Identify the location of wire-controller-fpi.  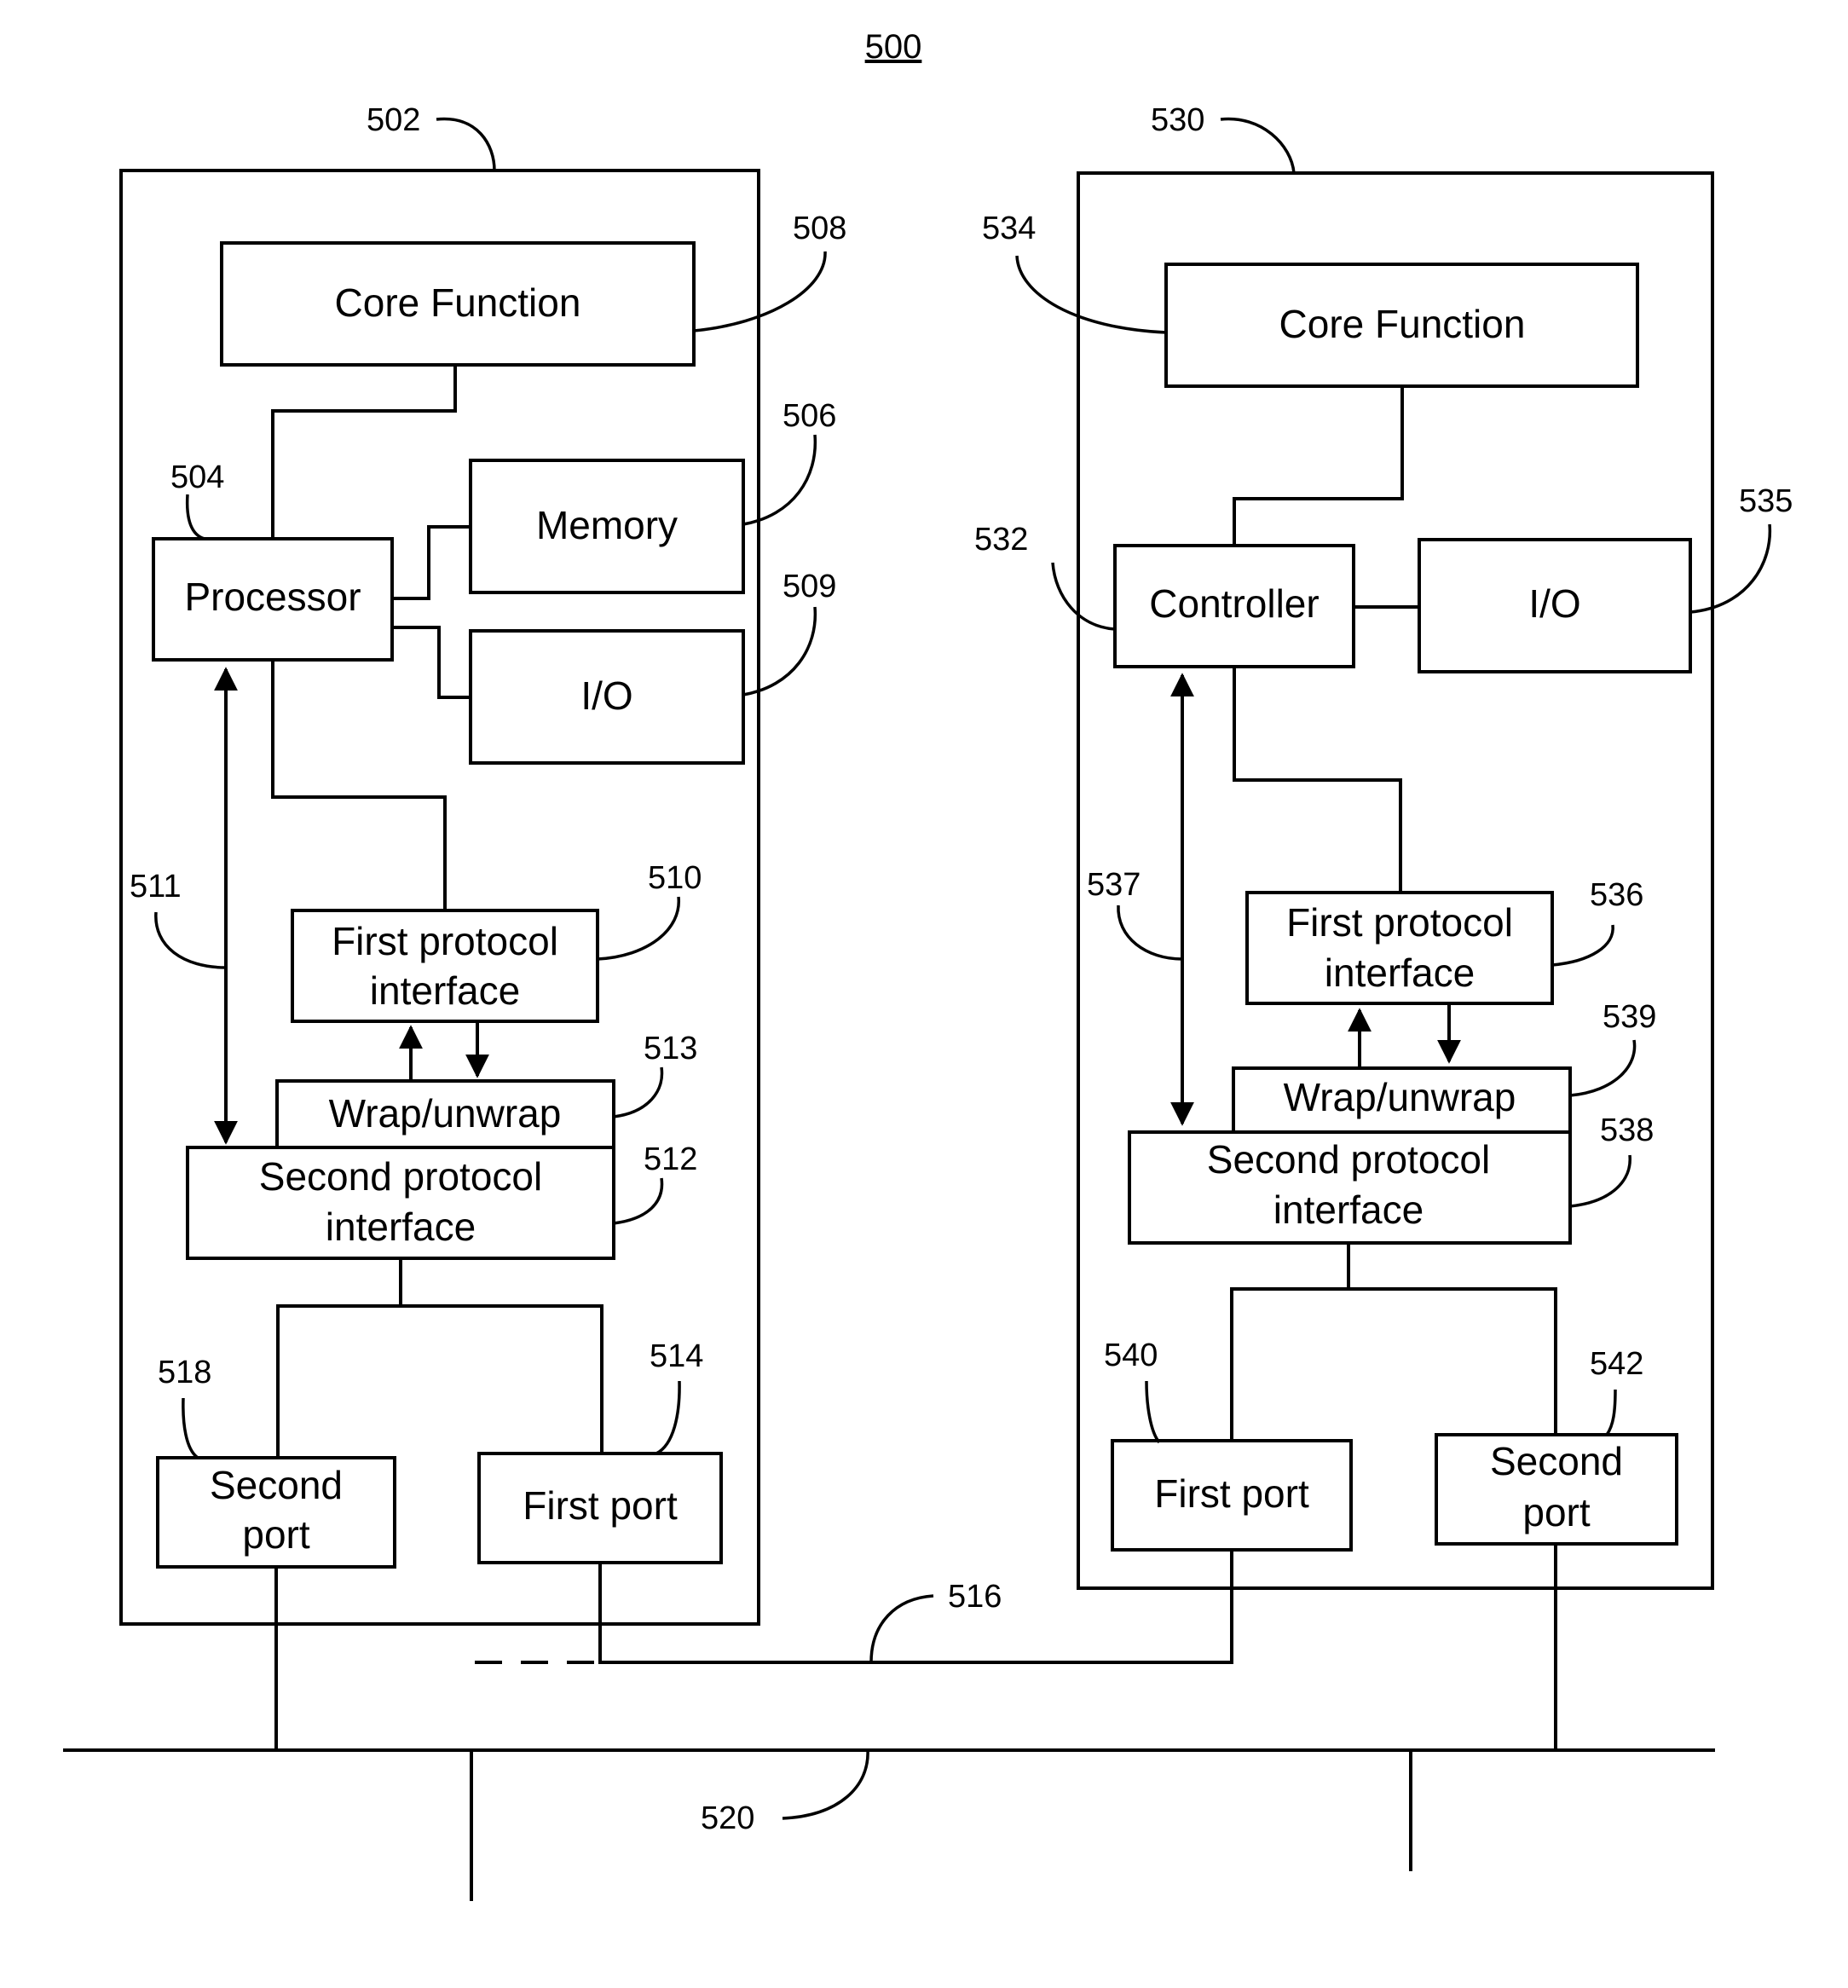
(1317, 780).